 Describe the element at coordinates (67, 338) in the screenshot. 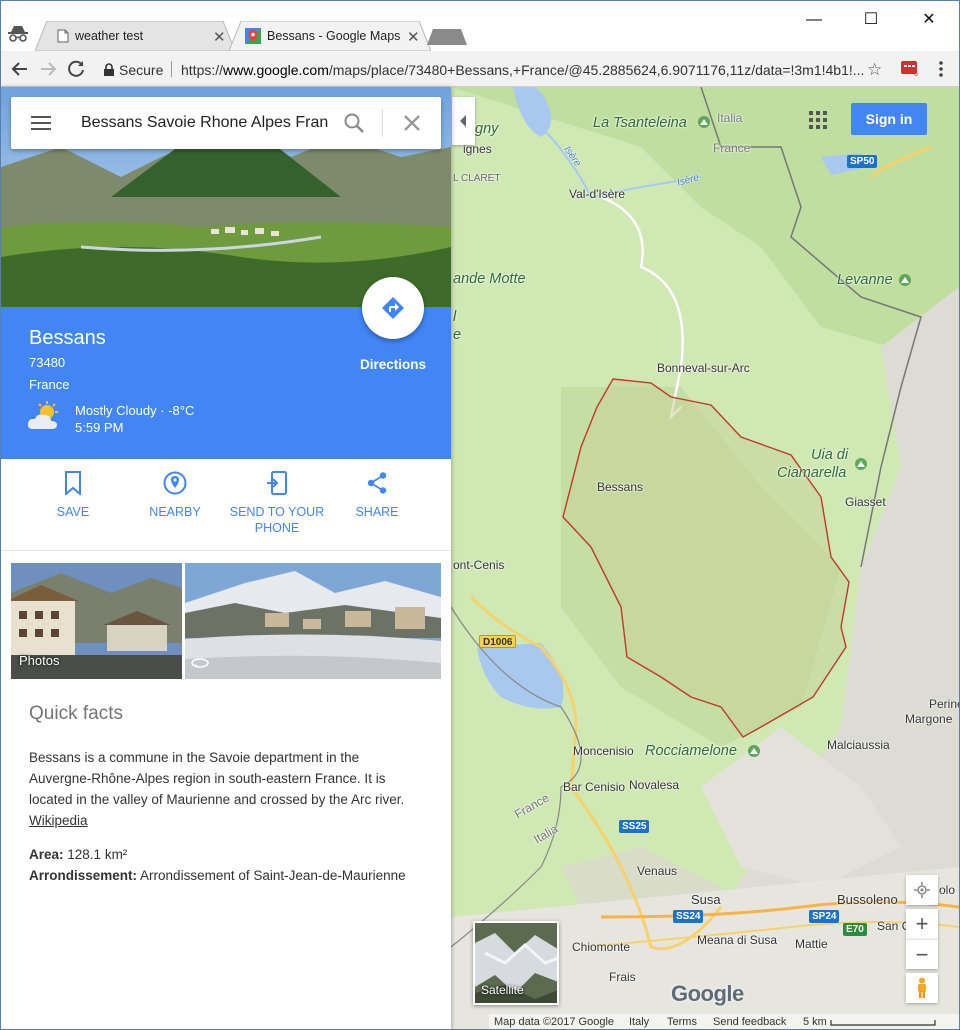

I see `place-name: Bessans` at that location.